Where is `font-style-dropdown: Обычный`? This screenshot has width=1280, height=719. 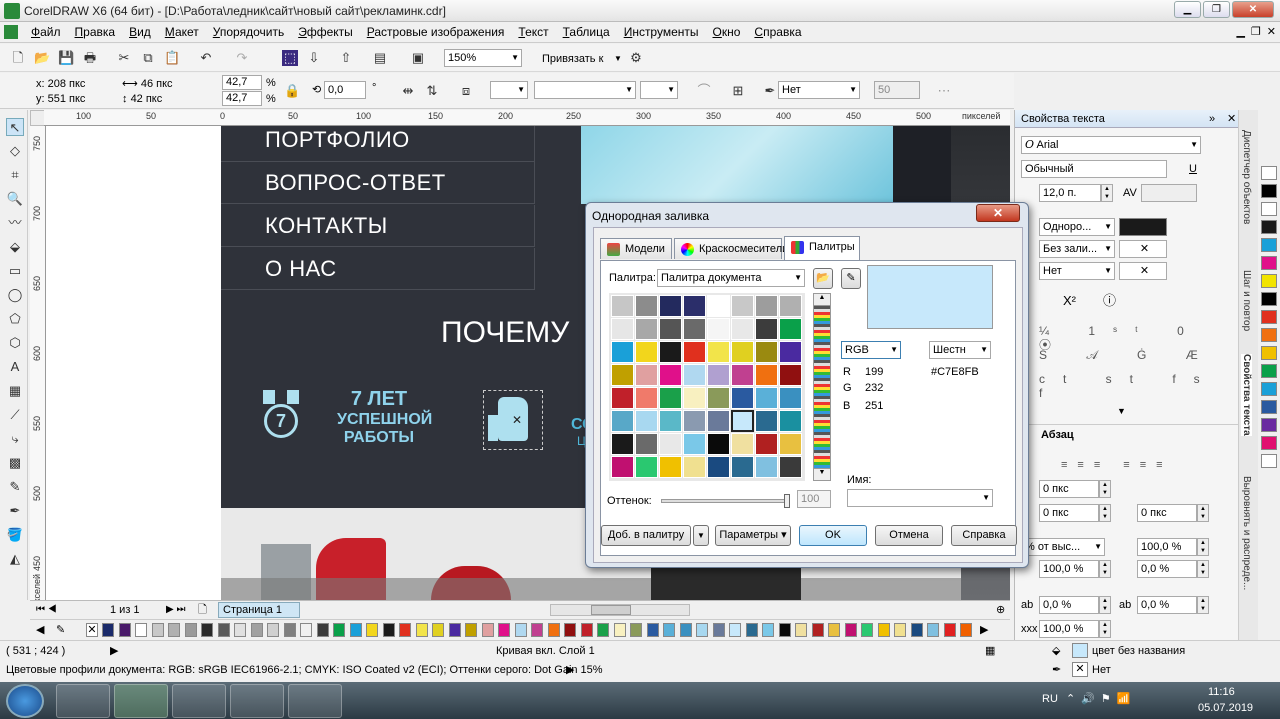
font-style-dropdown: Обычный is located at coordinates (1094, 169).